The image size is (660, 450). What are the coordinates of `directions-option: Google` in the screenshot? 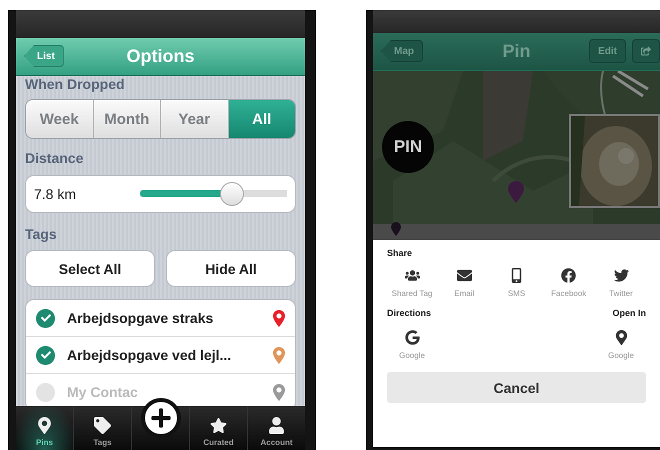 It's located at (412, 345).